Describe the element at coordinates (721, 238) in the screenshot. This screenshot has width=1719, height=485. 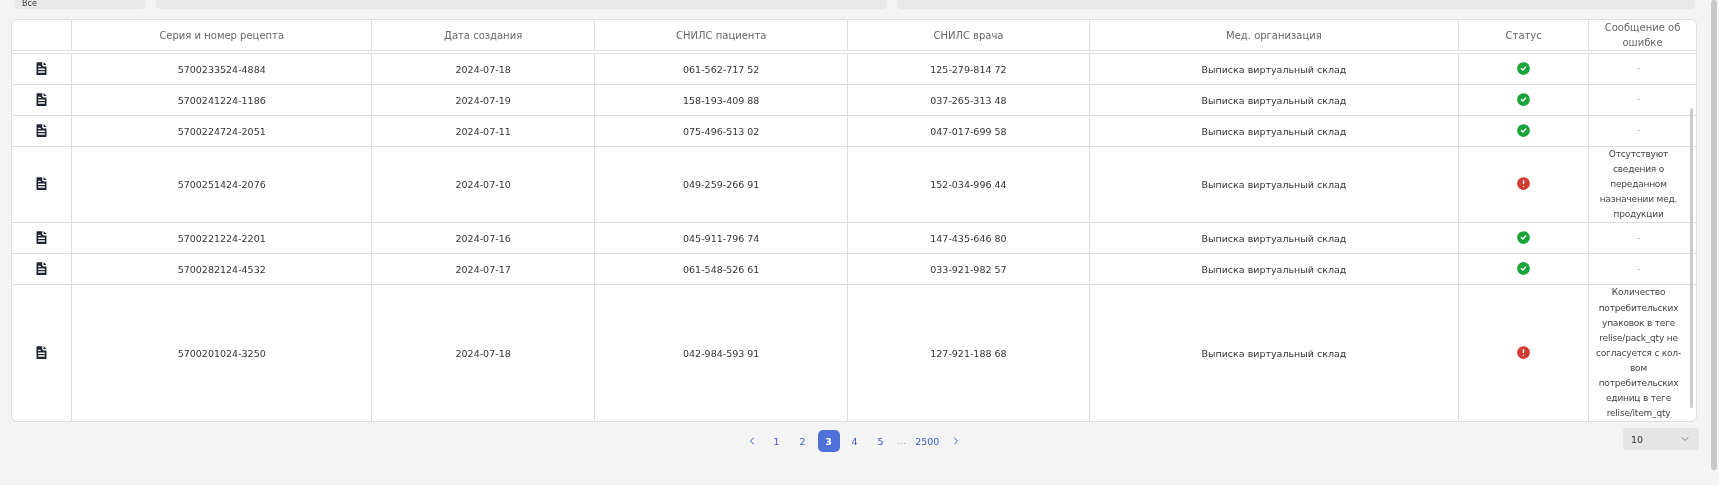
I see `table-cell: 045-911-796 74` at that location.